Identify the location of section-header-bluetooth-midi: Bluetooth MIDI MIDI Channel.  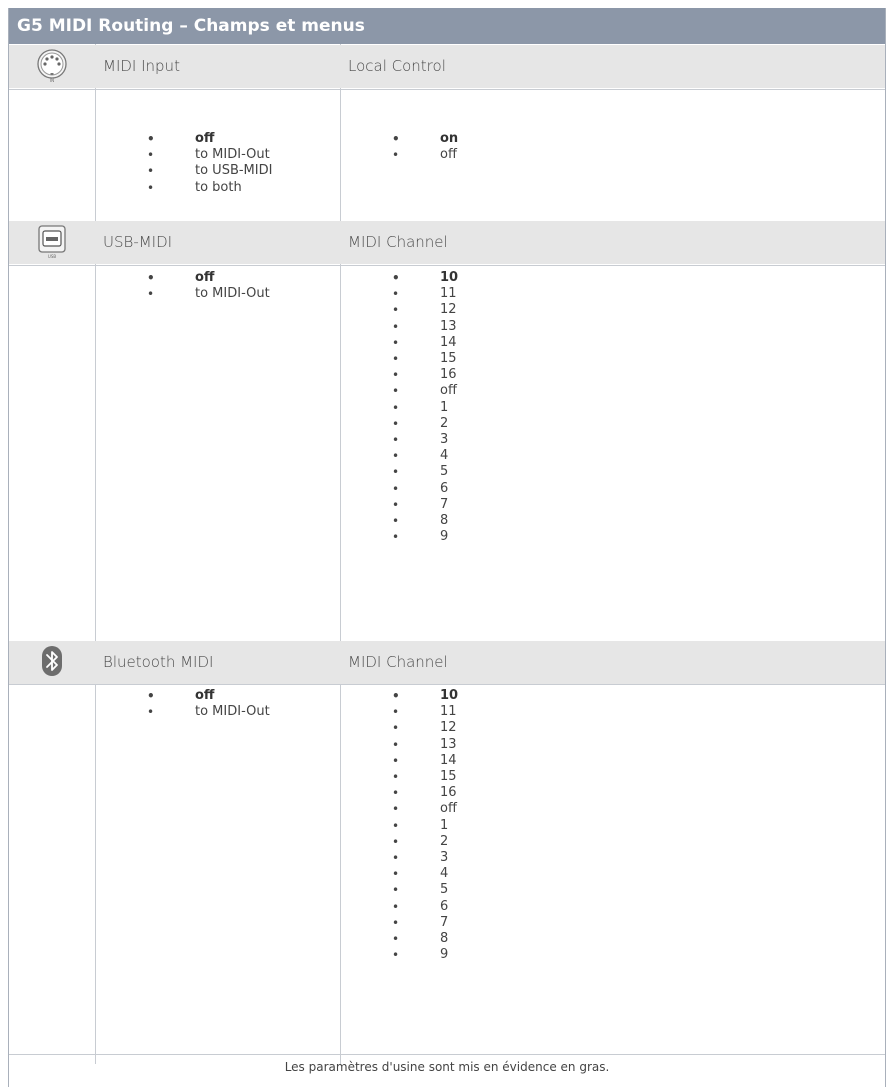
(447, 662).